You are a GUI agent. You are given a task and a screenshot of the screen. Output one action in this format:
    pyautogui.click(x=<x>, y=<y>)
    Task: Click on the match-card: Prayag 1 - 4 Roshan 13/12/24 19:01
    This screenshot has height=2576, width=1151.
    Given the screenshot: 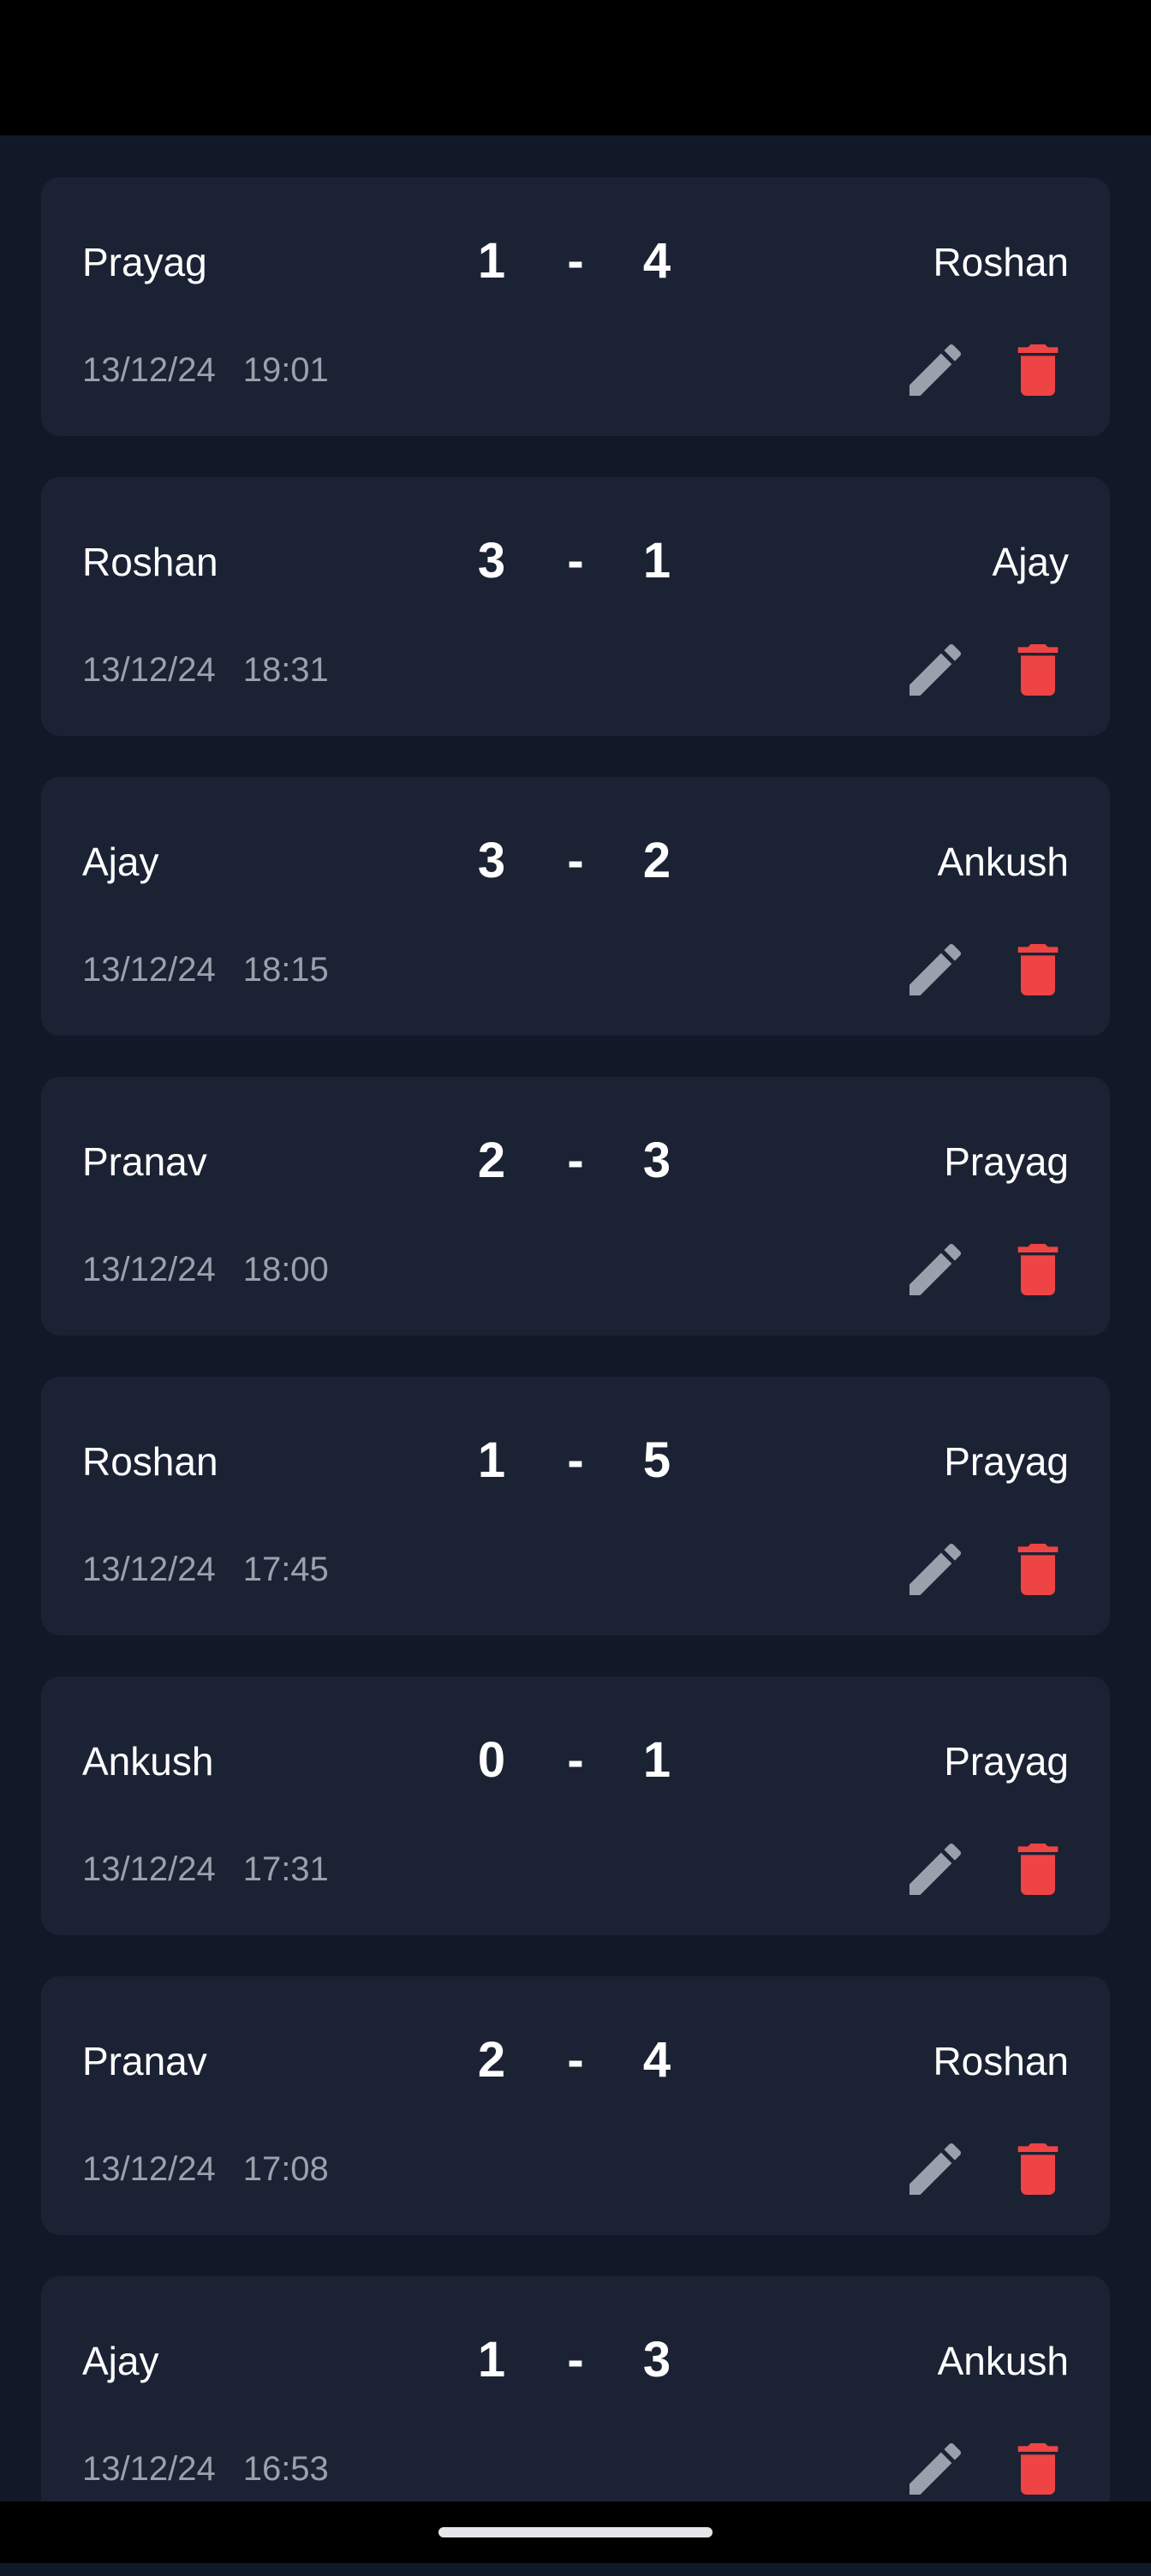 What is the action you would take?
    pyautogui.click(x=575, y=306)
    